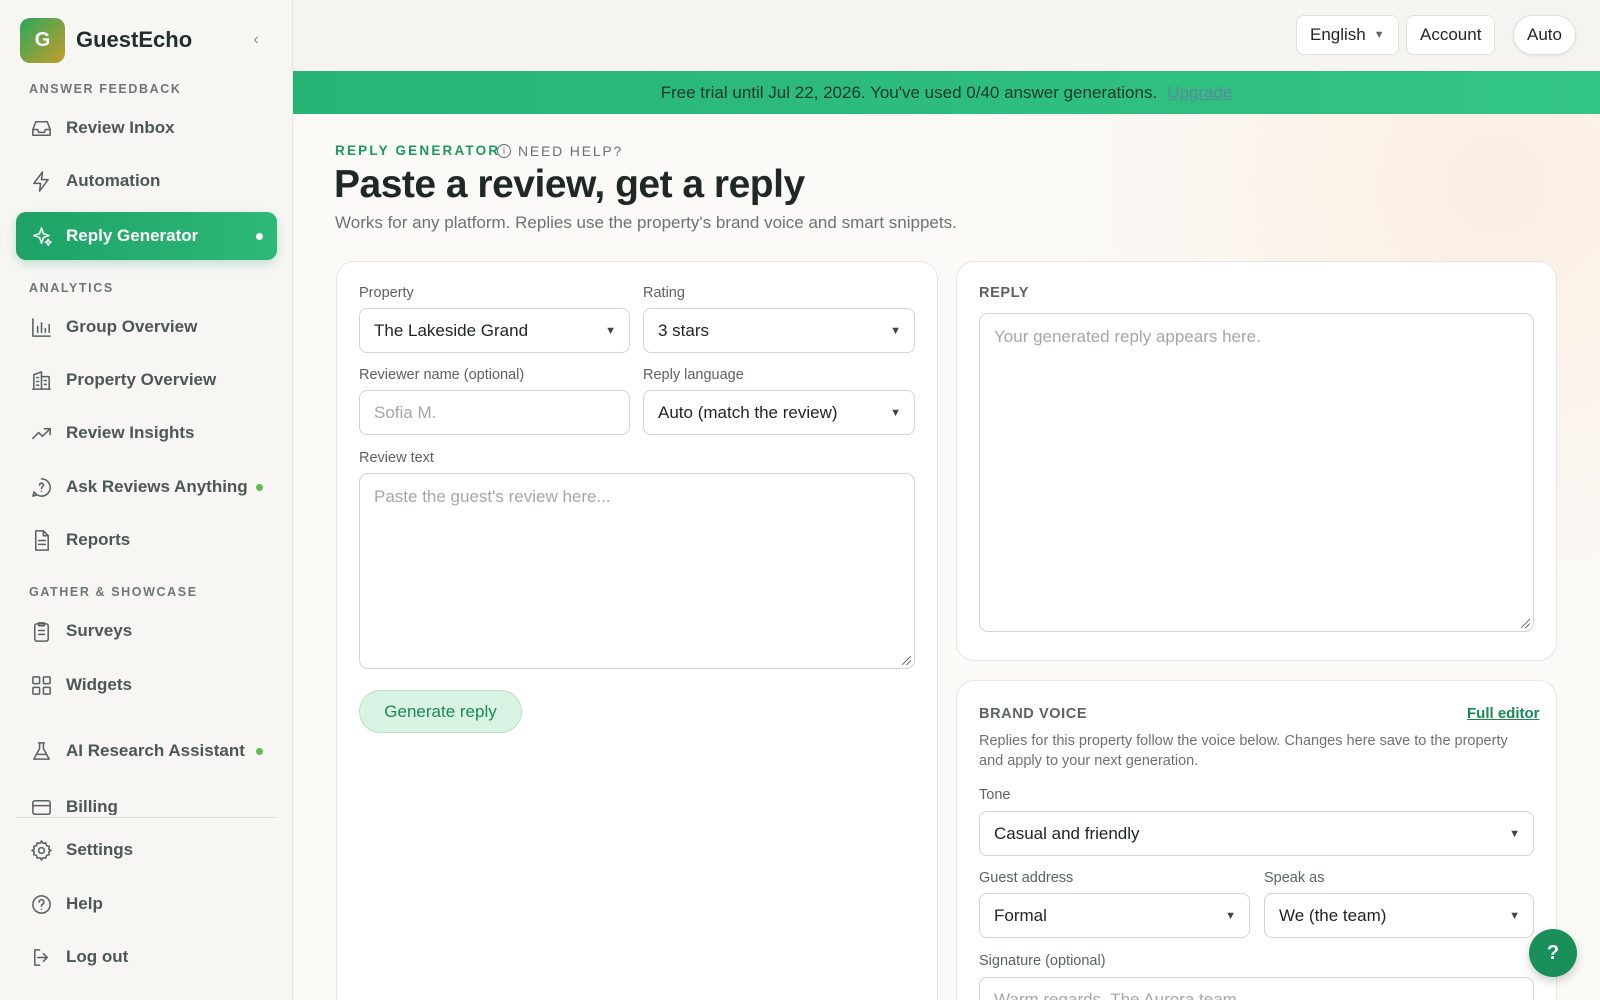  I want to click on sidebar-item-reports: Reports, so click(146, 540).